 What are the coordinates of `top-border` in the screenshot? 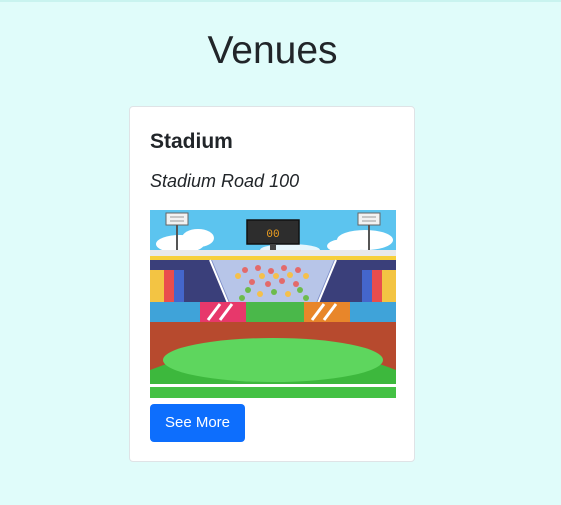 It's located at (280, 1).